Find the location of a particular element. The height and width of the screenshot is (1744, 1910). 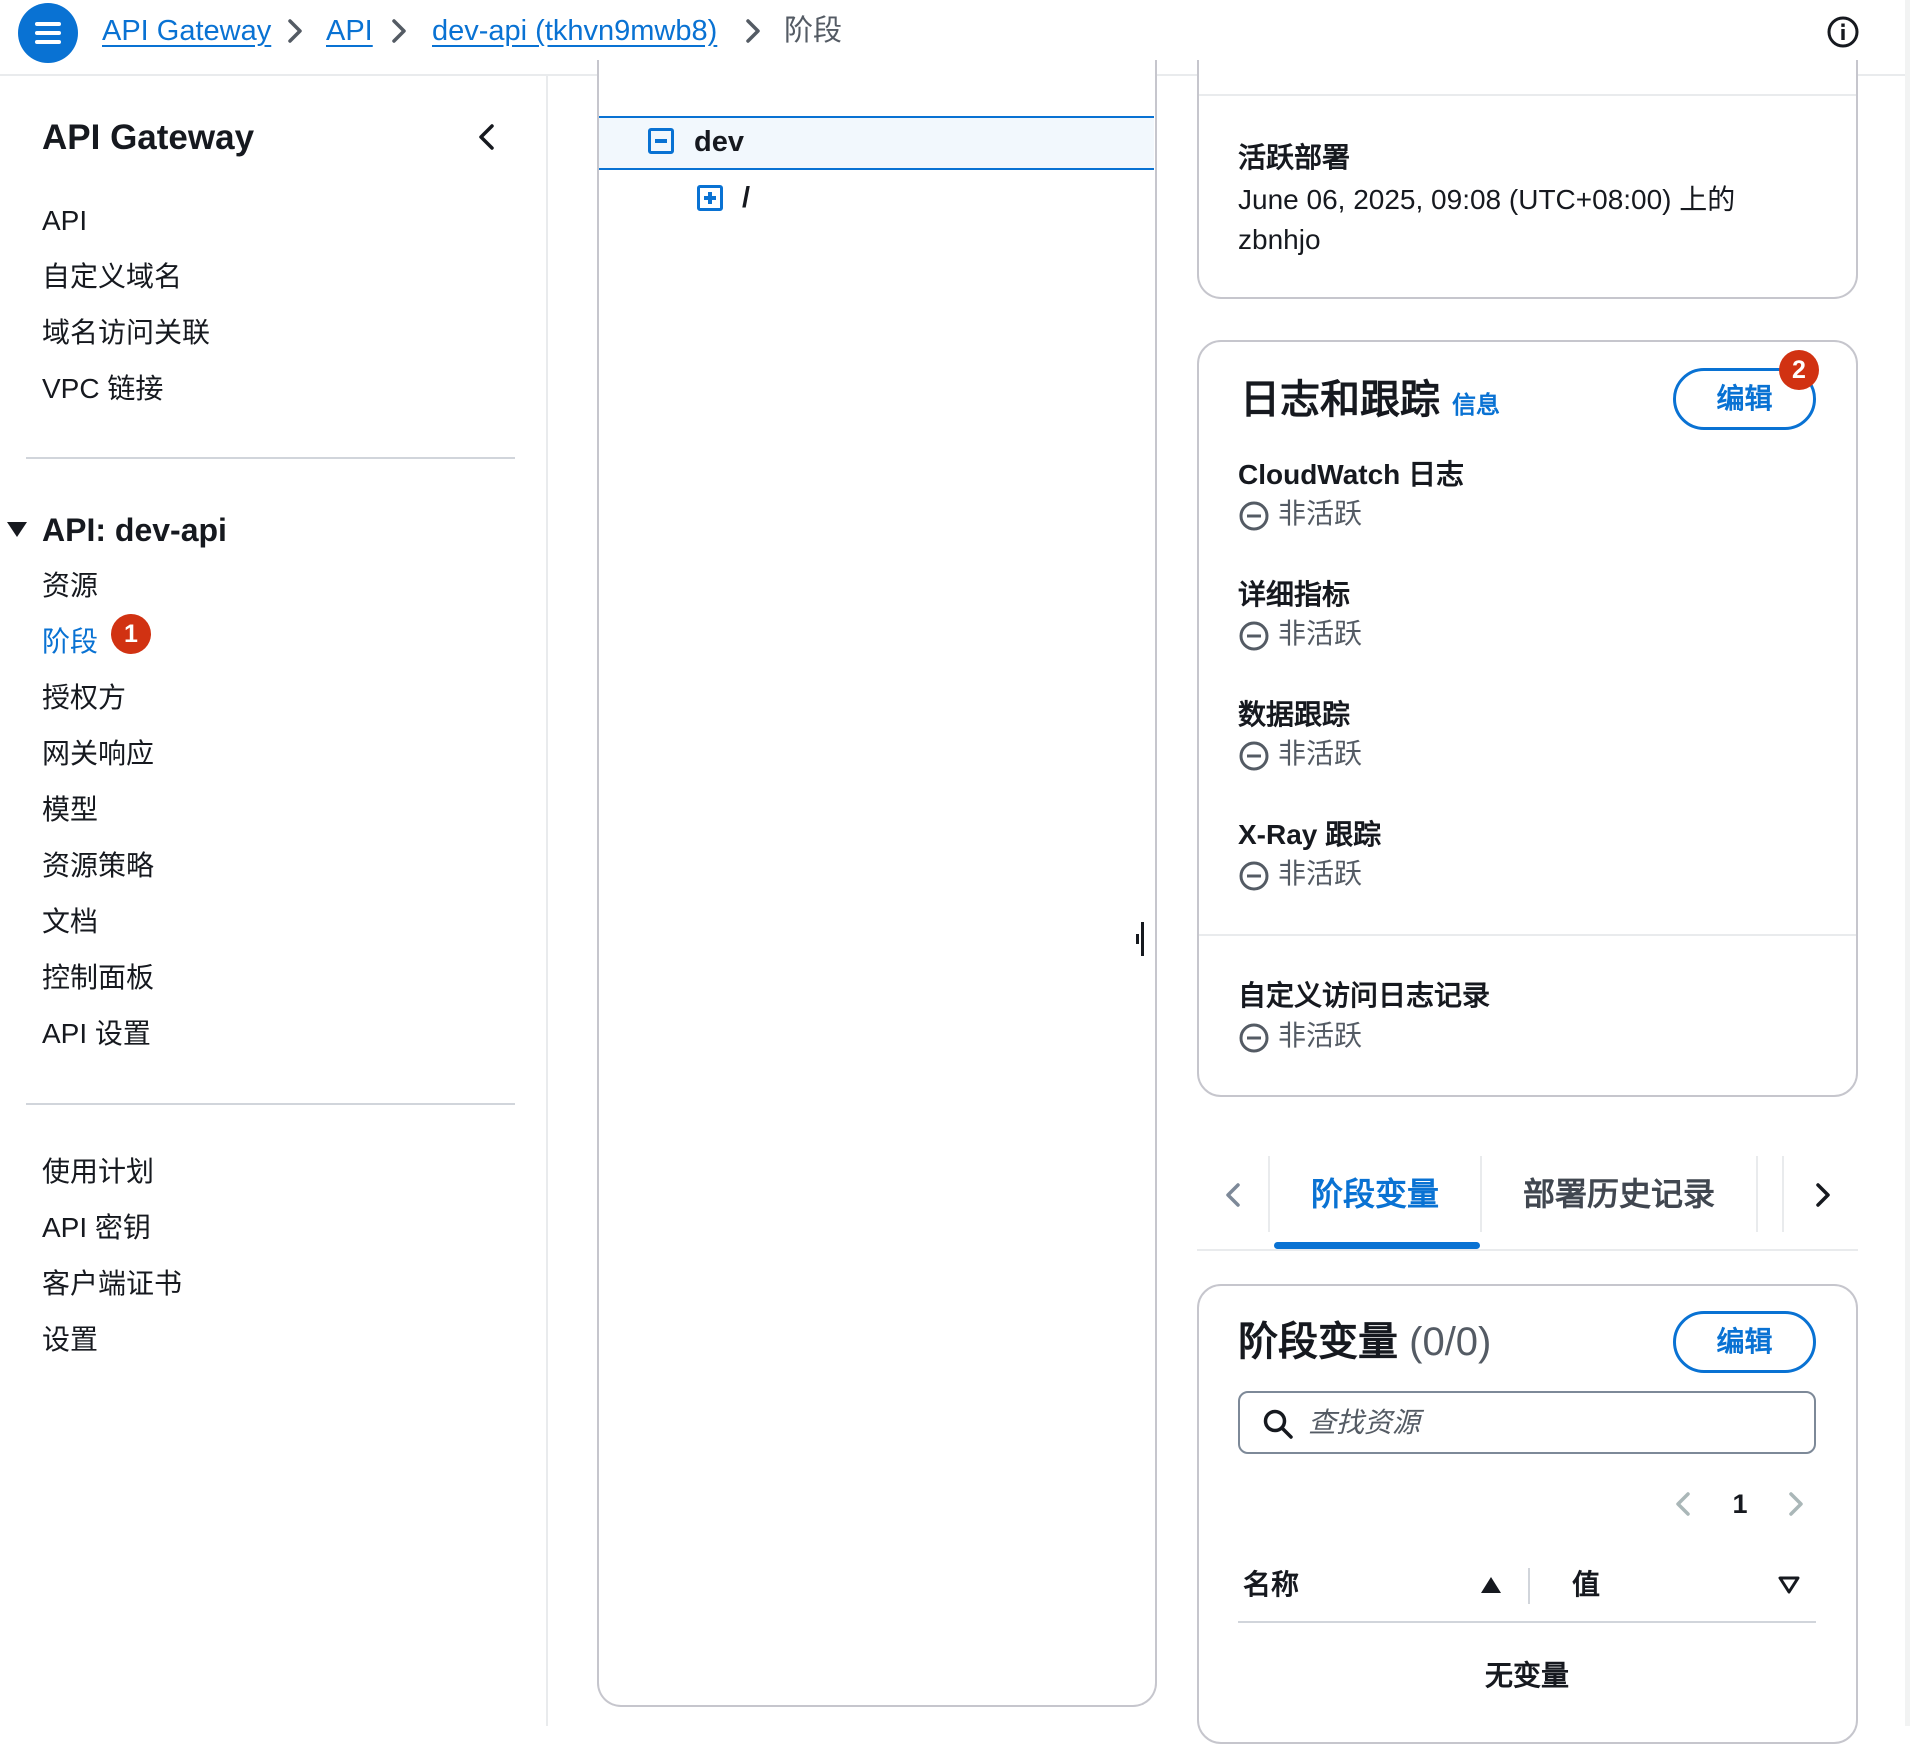

breadcrumb-dev-api: dev-api (tkhvn9mwb8) is located at coordinates (574, 31).